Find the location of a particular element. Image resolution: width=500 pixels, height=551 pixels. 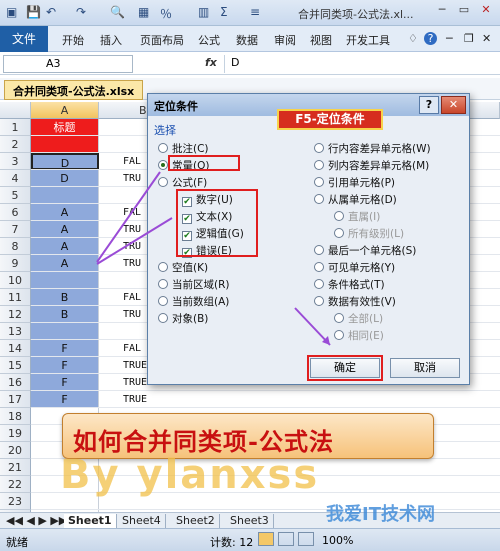

normal-view-icon is located at coordinates (266, 539).